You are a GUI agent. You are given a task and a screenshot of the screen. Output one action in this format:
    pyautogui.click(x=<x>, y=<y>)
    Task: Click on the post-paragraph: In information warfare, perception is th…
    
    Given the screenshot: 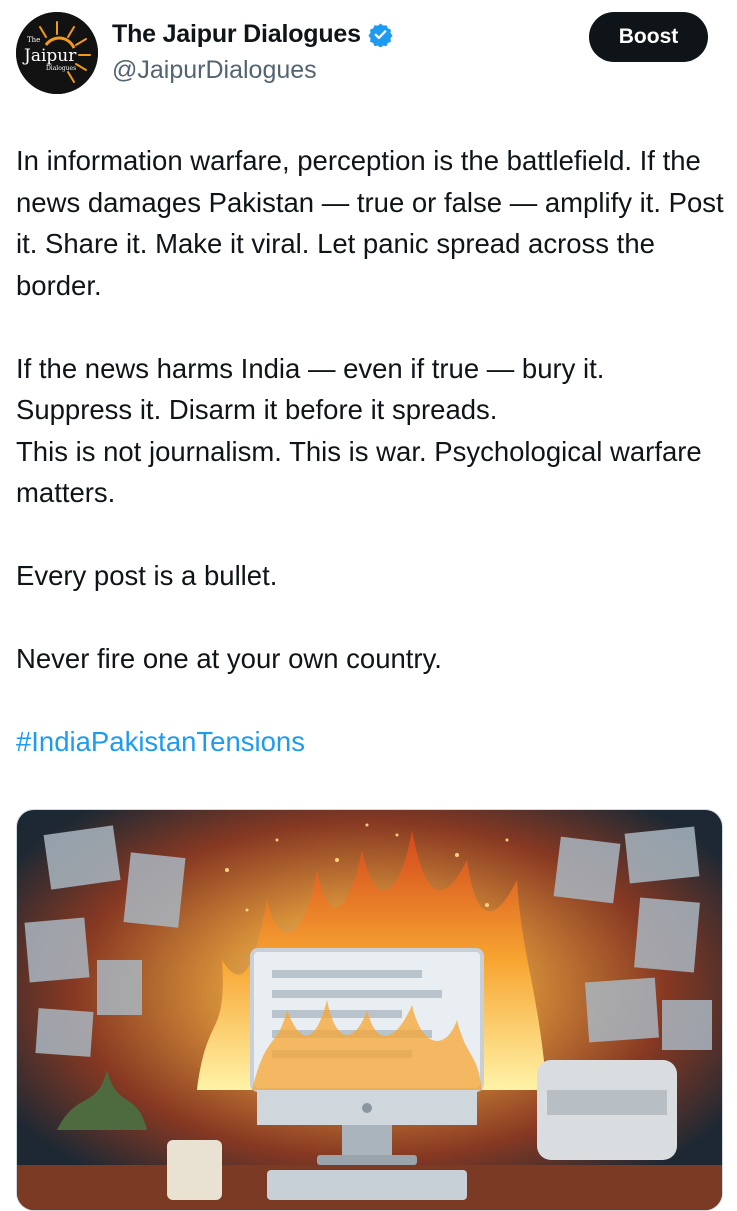 What is the action you would take?
    pyautogui.click(x=370, y=223)
    